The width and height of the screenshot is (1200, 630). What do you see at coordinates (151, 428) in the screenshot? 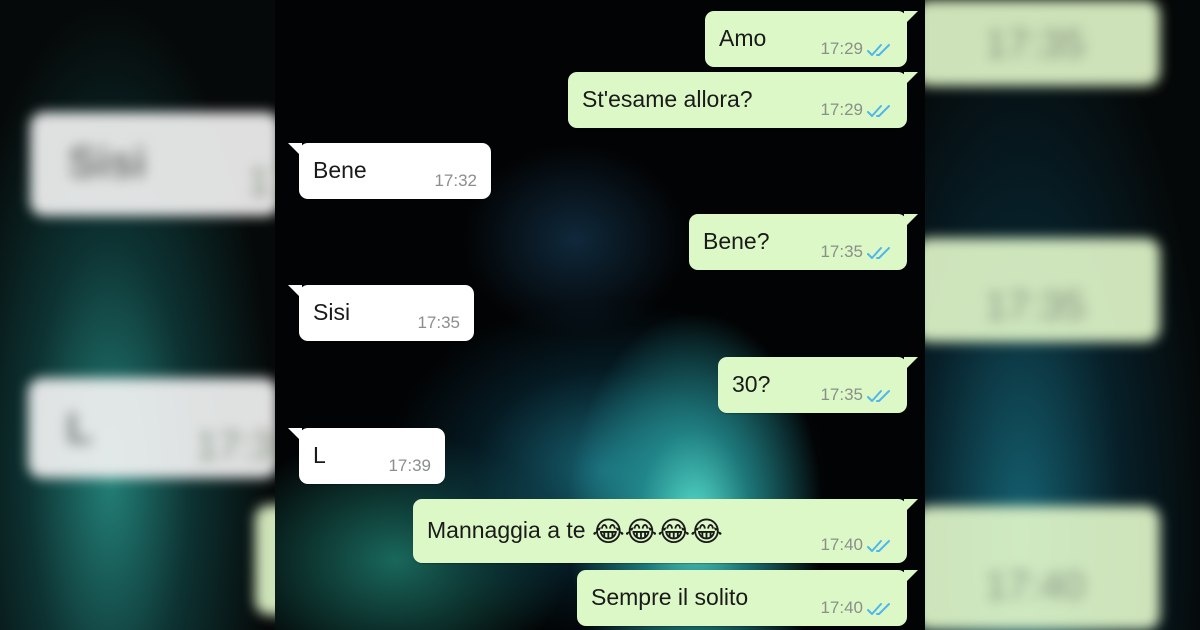
I see `blurred-incoming-bubble: L 17:39` at bounding box center [151, 428].